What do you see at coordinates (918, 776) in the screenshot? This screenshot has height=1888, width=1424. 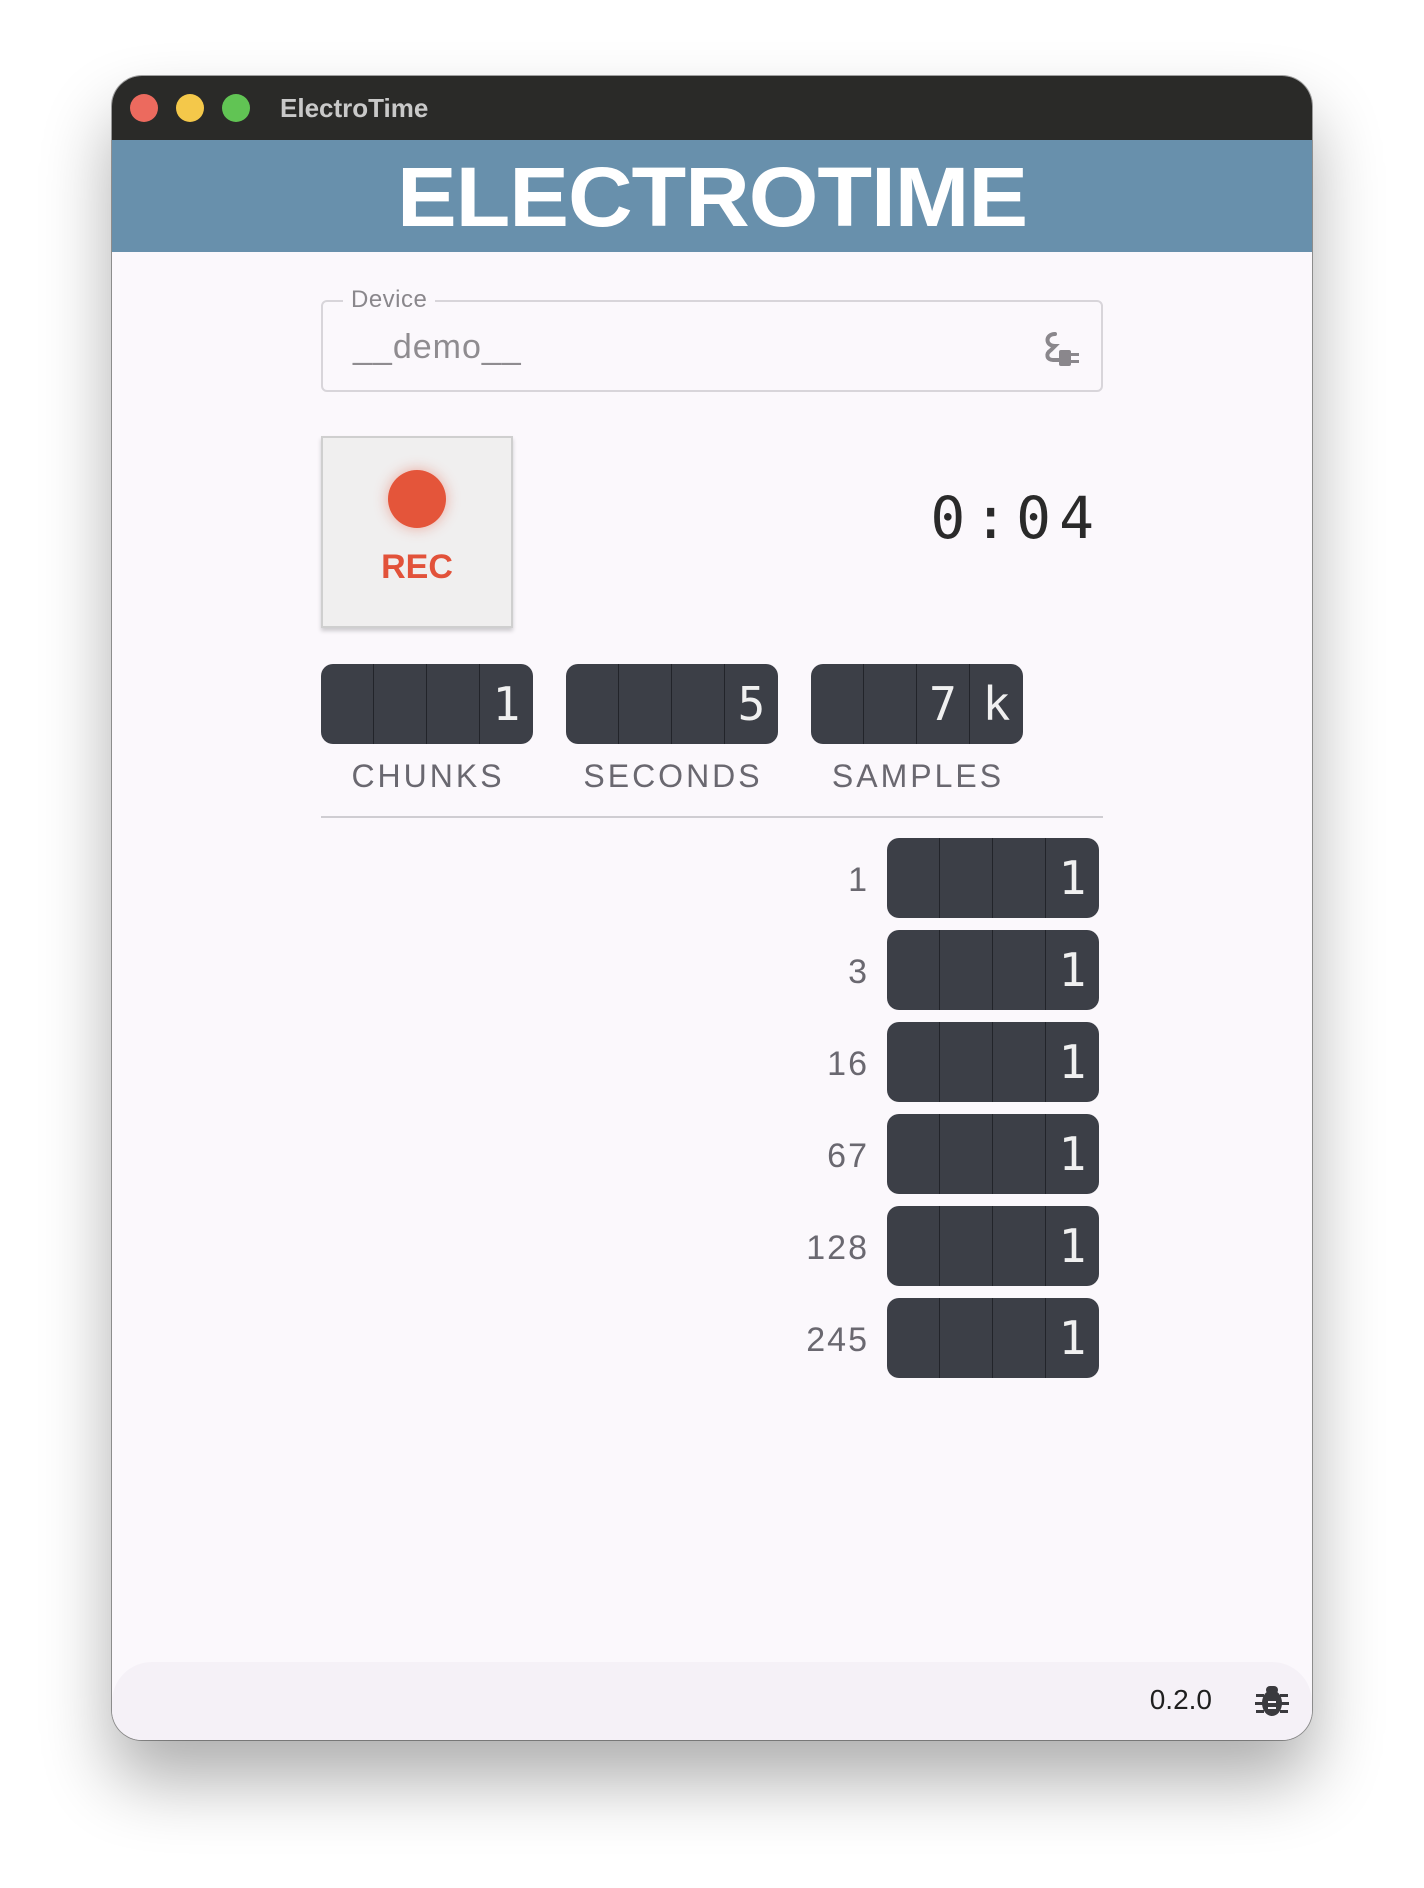 I see `samples-label: SAMPLES` at bounding box center [918, 776].